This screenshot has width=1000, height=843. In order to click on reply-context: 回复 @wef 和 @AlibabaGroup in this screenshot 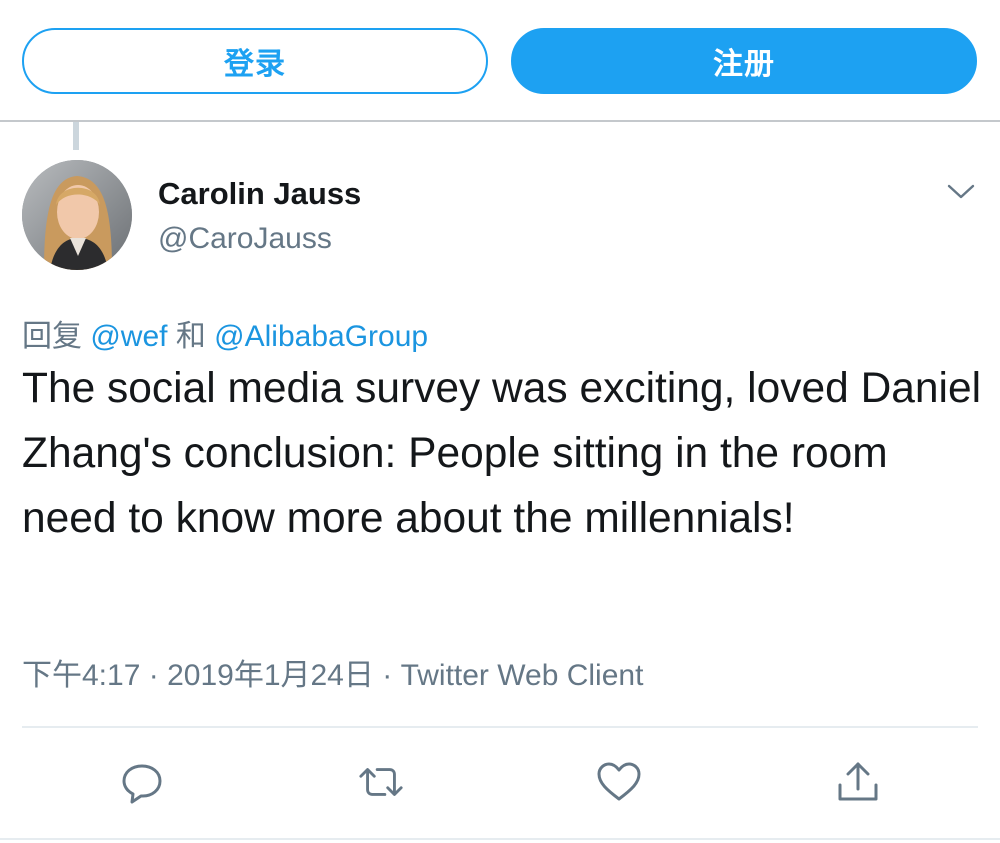, I will do `click(225, 333)`.